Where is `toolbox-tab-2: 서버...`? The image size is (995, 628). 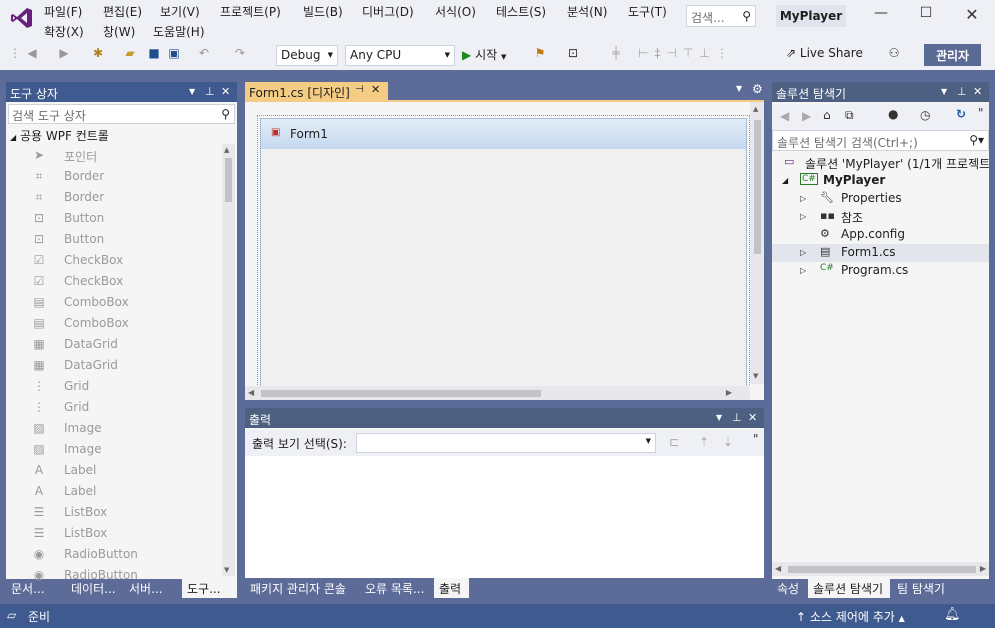 toolbox-tab-2: 서버... is located at coordinates (152, 588).